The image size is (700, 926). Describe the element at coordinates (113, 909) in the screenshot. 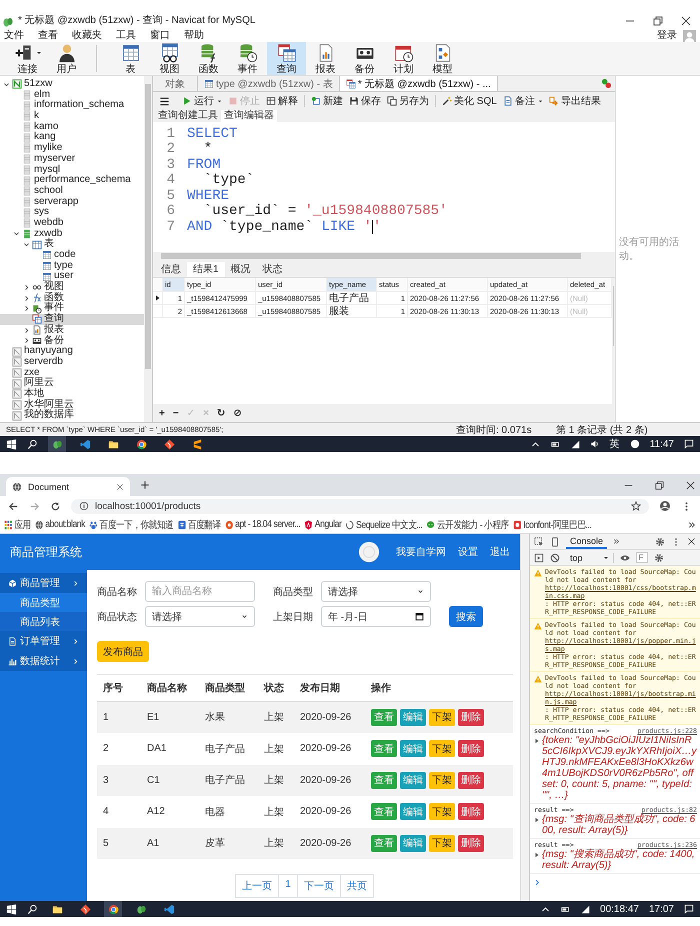

I see `taskbar-app` at that location.